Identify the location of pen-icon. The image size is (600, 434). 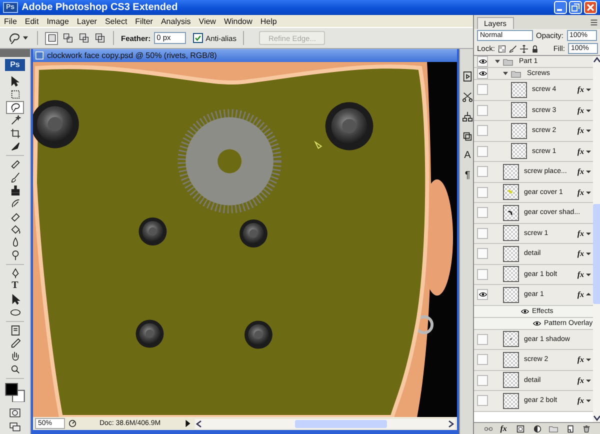
(15, 273).